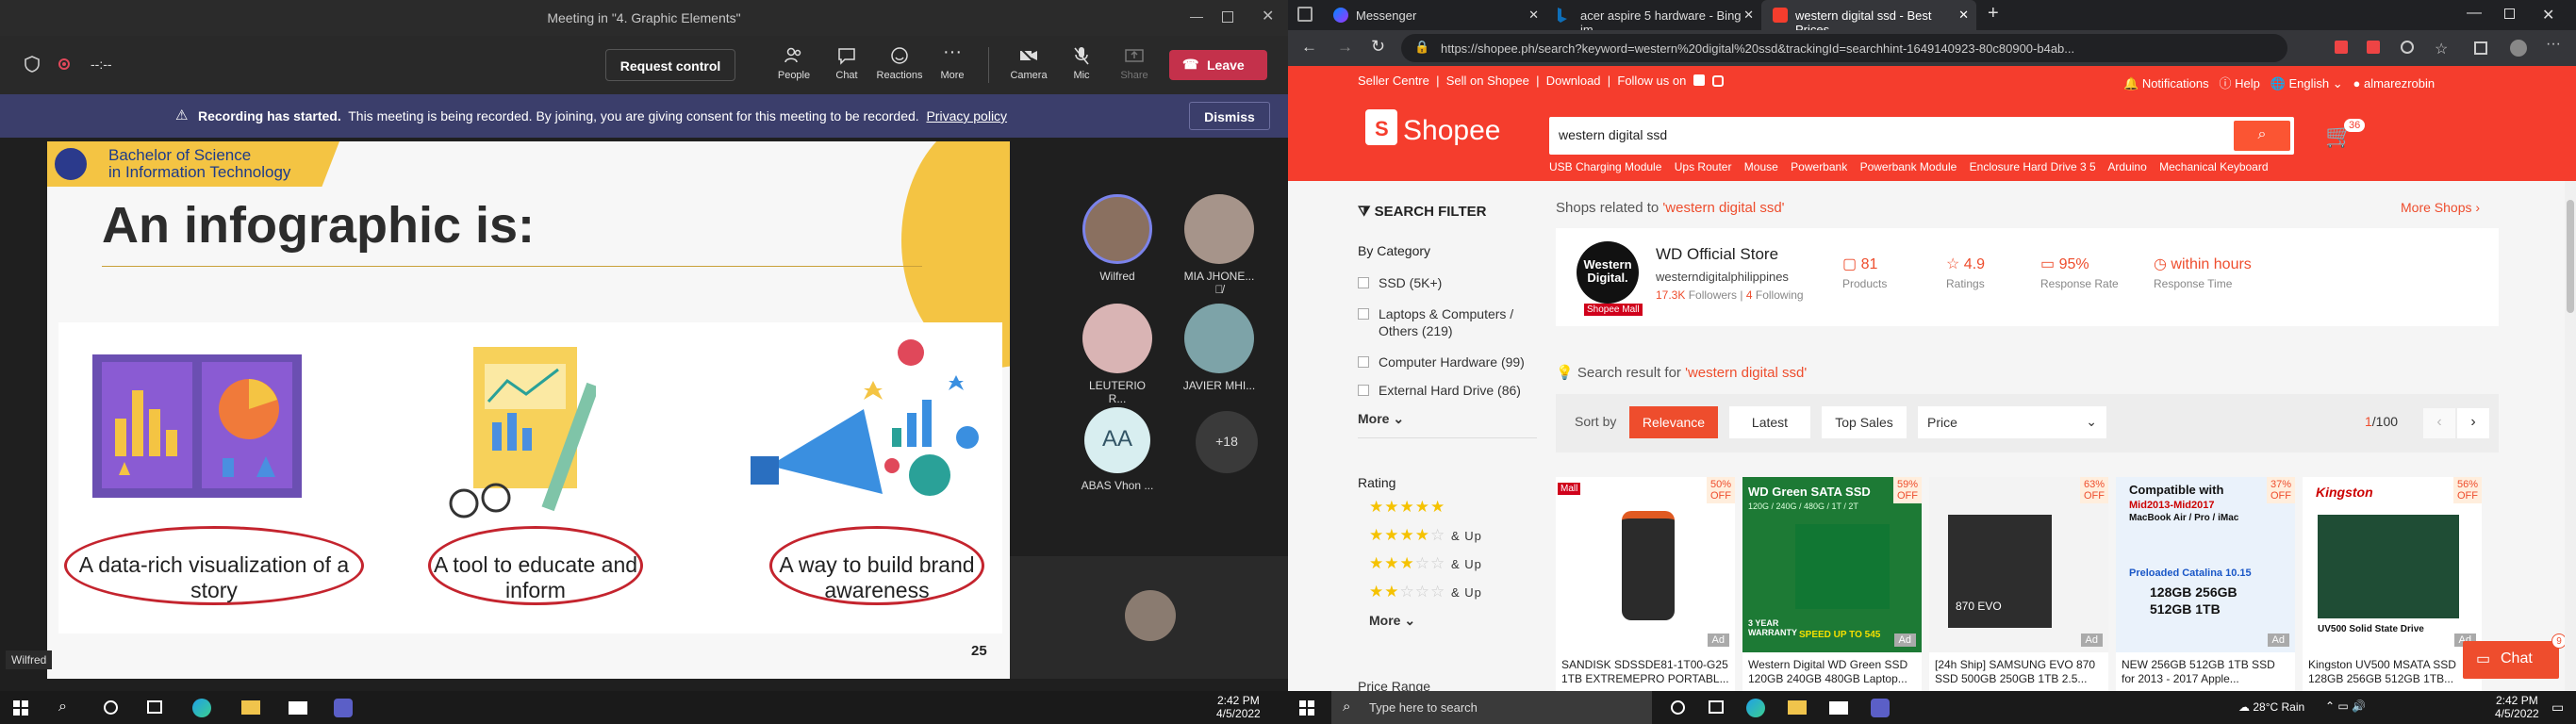 Image resolution: width=2576 pixels, height=724 pixels. Describe the element at coordinates (1345, 47) in the screenshot. I see `forward-icon: →` at that location.